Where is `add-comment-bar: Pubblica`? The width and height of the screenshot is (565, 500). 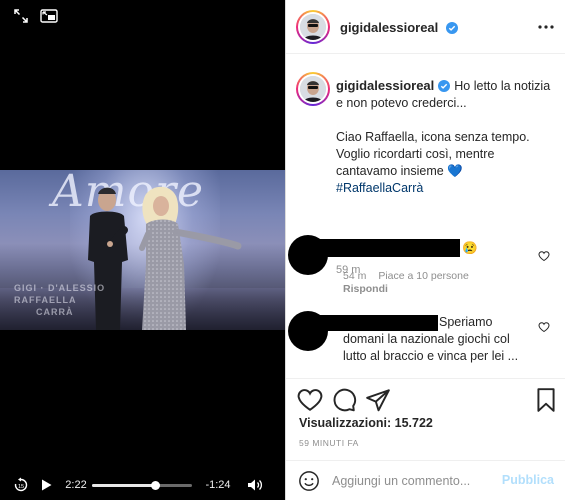 add-comment-bar: Pubblica is located at coordinates (425, 480).